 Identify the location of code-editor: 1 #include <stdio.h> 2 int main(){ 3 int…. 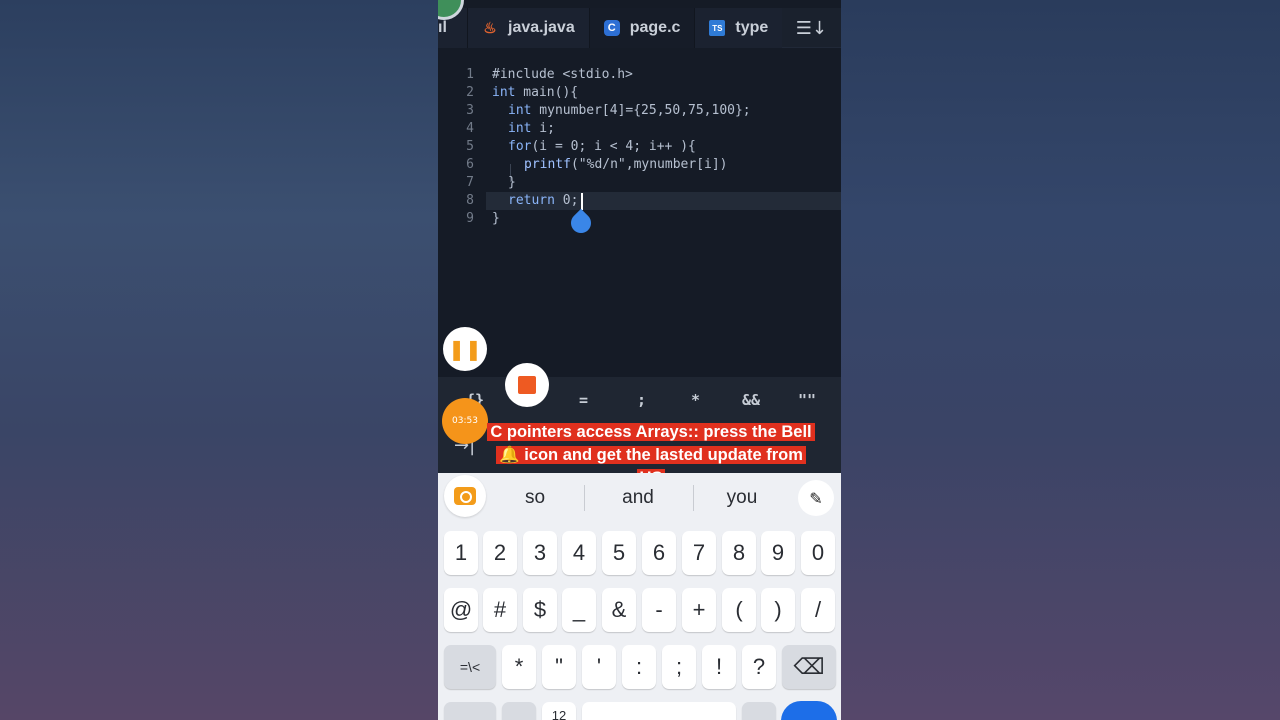
(639, 213).